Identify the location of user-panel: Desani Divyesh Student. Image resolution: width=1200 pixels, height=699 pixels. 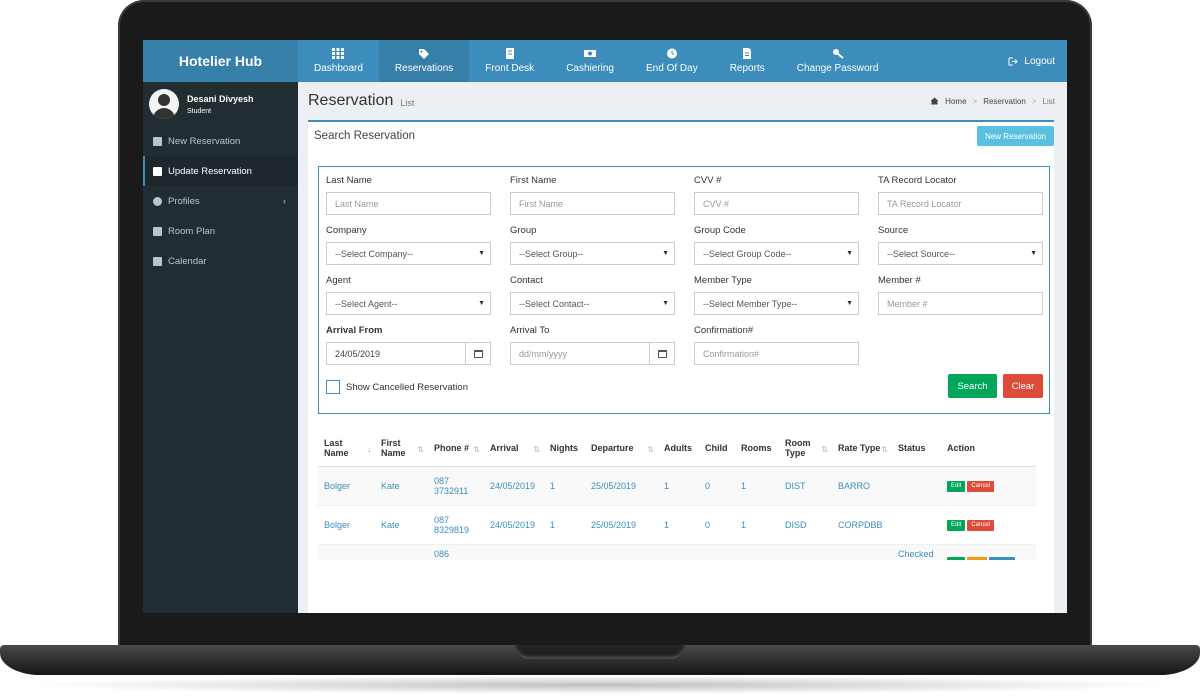
(220, 104).